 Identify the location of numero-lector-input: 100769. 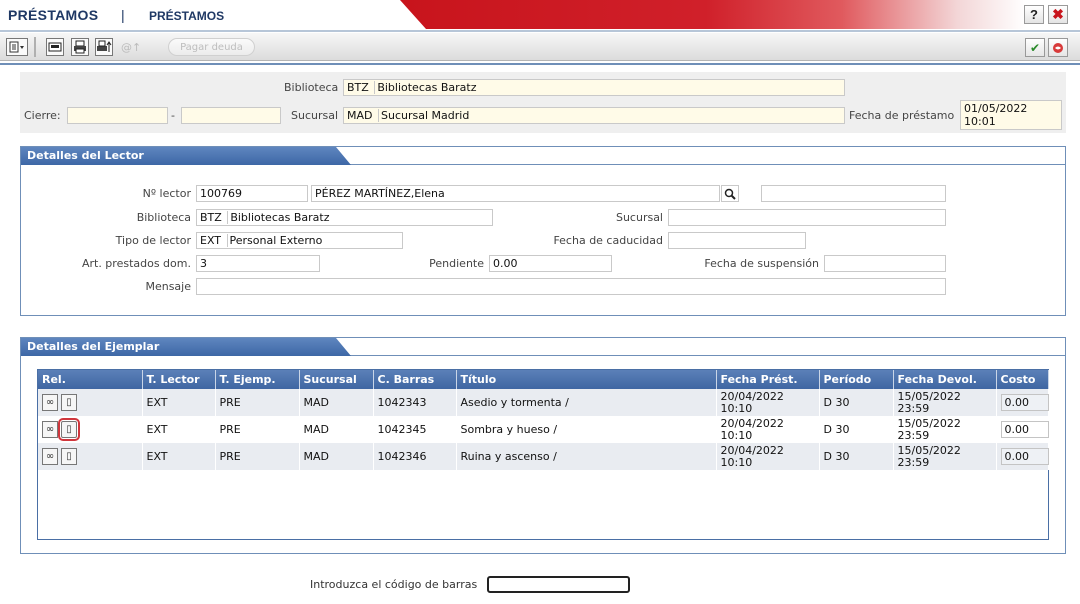
(252, 193).